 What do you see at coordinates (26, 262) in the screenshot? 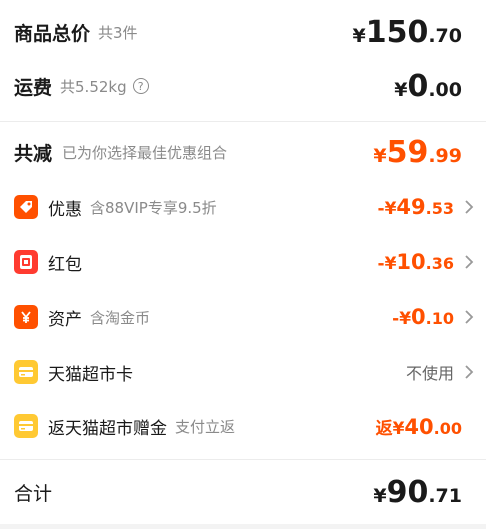
I see `red-packet-icon` at bounding box center [26, 262].